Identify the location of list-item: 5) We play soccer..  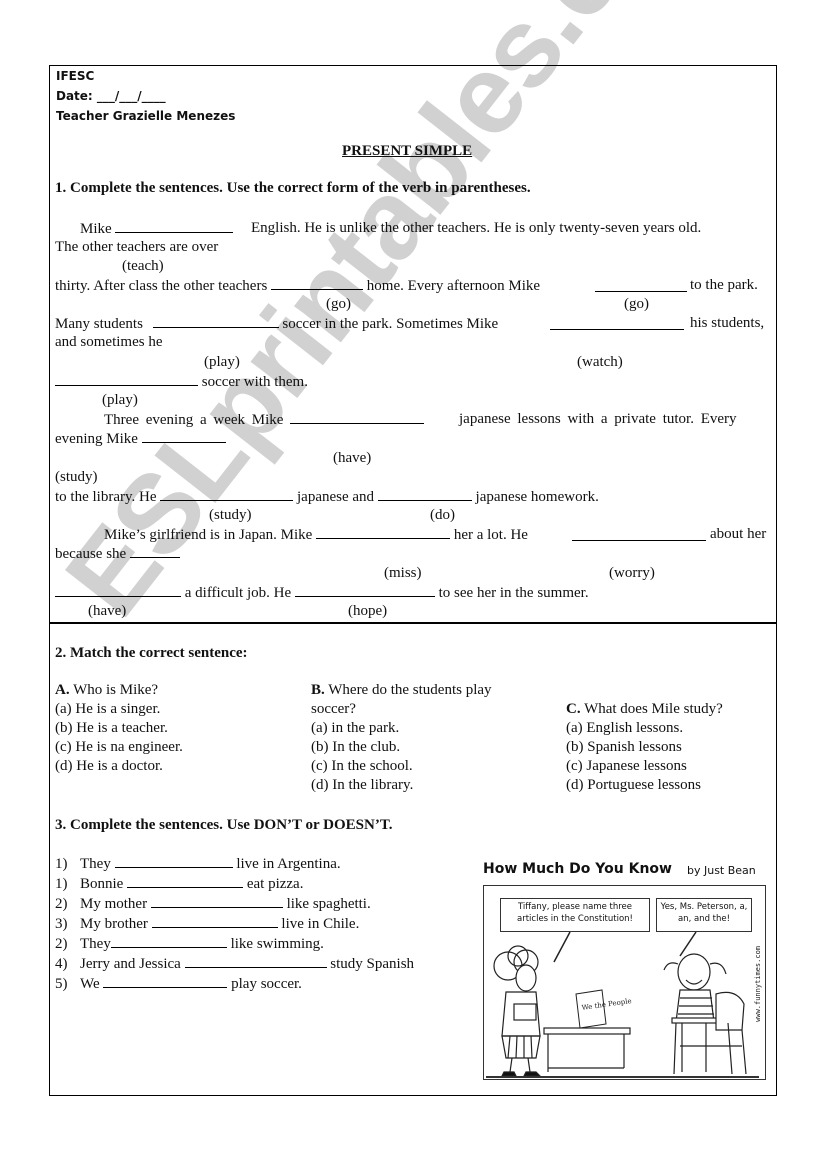
(178, 983).